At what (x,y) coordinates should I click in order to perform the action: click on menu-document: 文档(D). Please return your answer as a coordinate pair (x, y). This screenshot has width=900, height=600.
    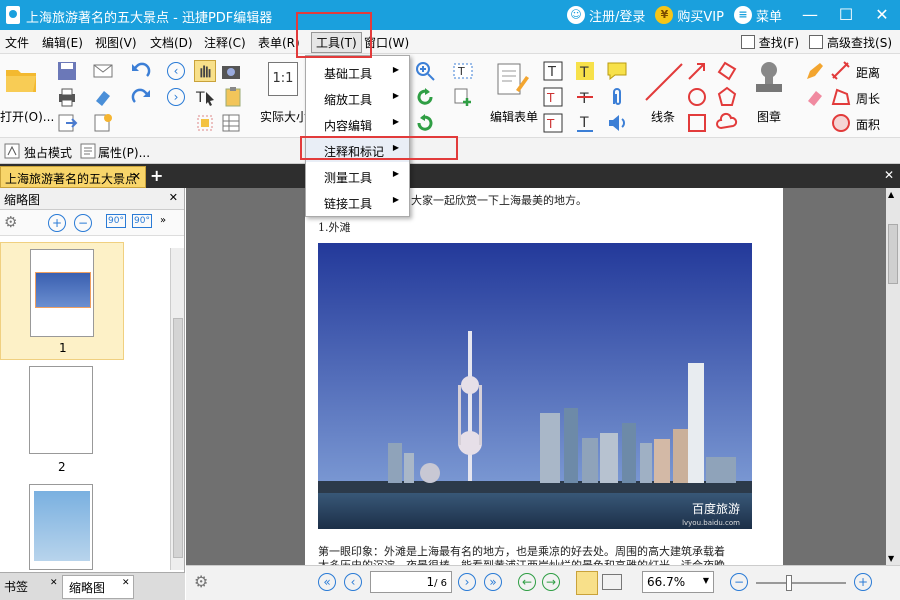
    Looking at the image, I should click on (171, 42).